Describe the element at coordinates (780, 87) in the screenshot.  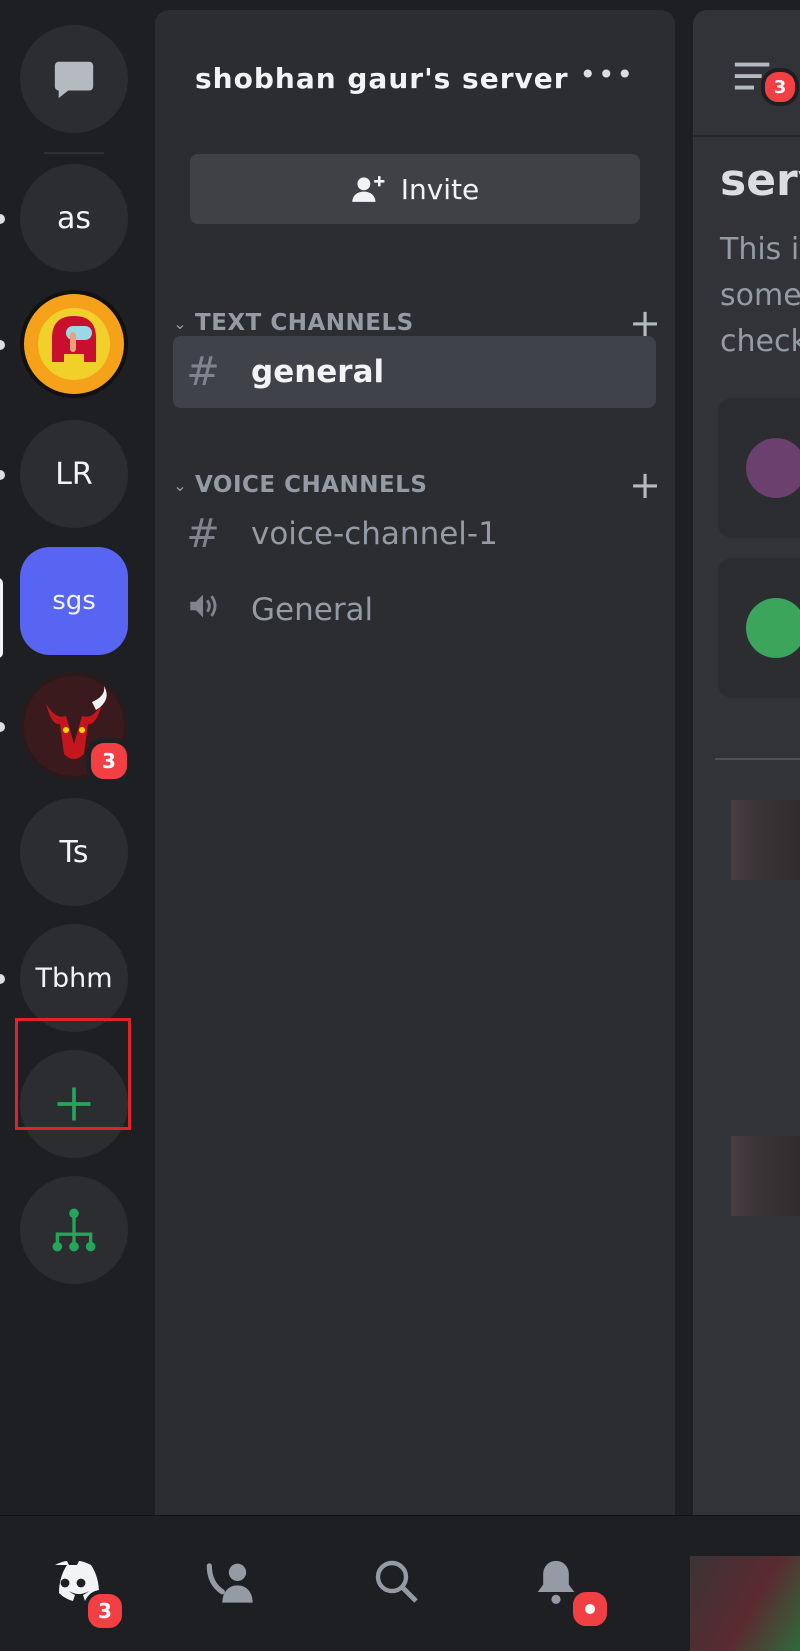
I see `header-badge: 3` at that location.